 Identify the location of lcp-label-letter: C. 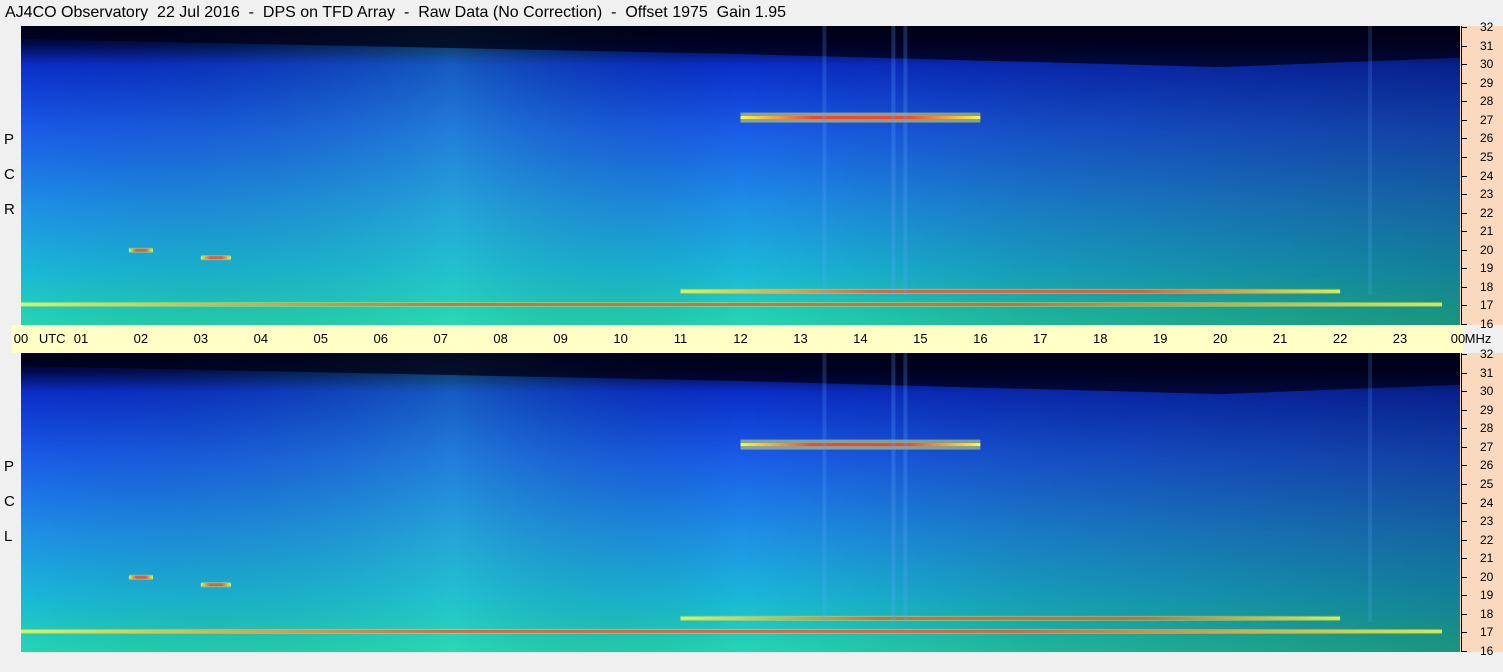
(9, 501).